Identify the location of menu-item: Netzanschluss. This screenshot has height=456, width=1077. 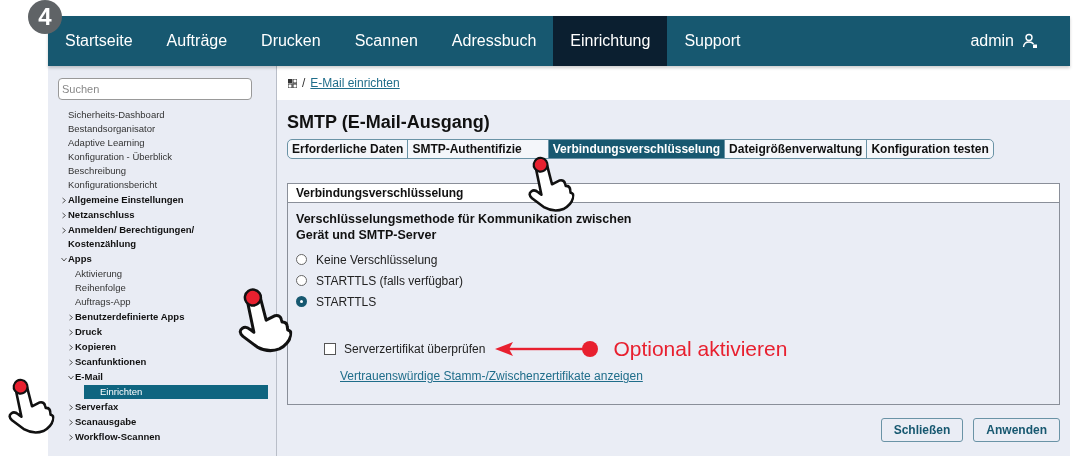
(98, 215).